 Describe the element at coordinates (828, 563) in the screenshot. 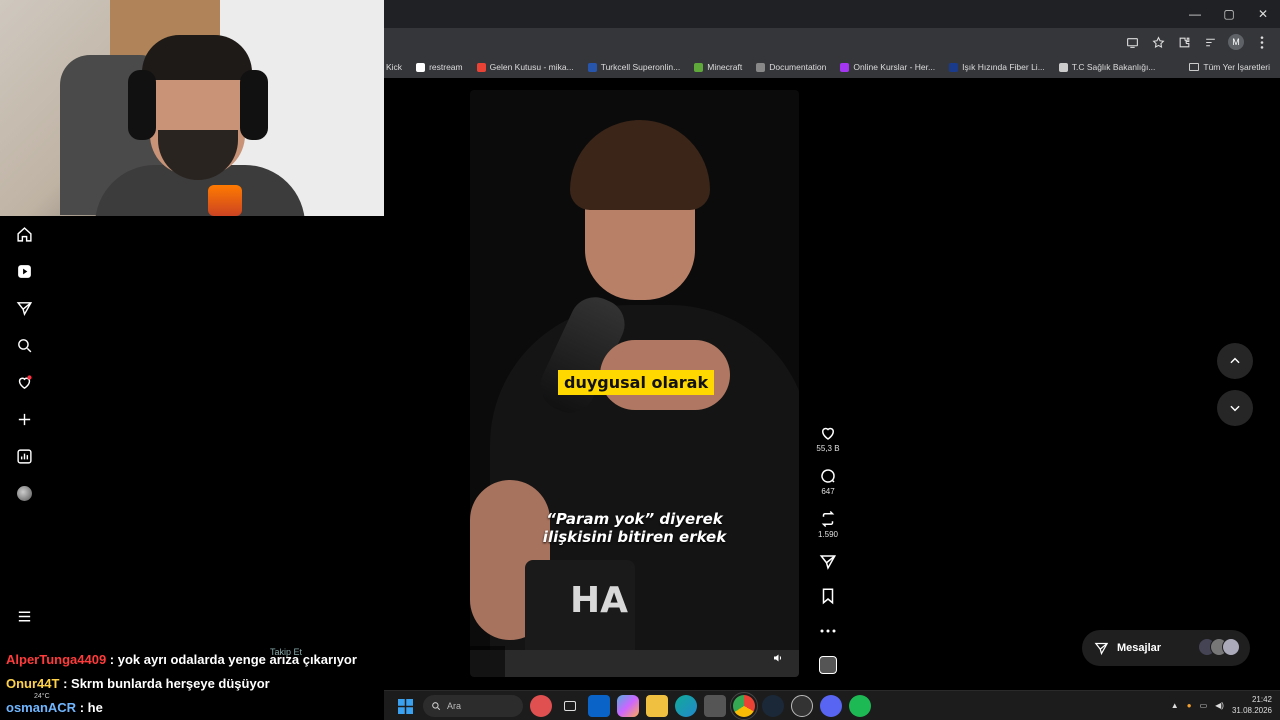

I see `share-button` at that location.